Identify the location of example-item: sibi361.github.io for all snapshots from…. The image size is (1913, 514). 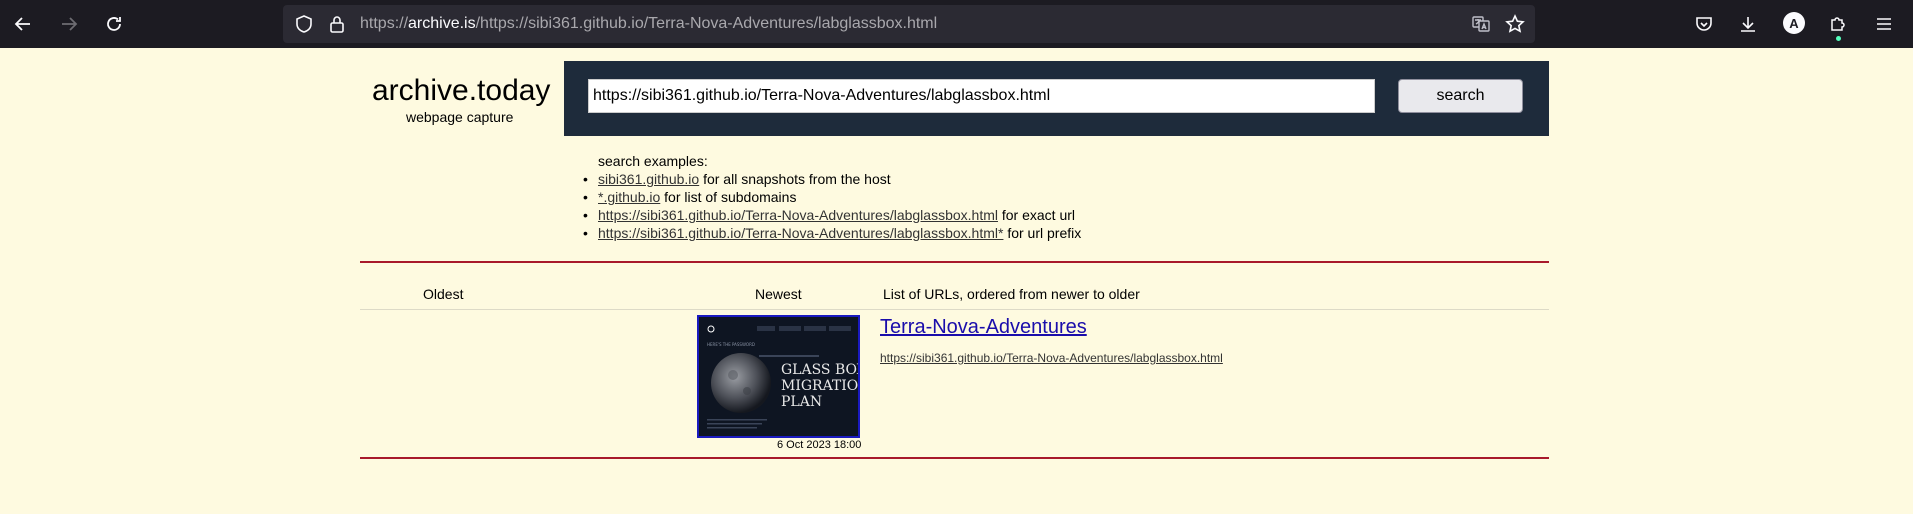
(830, 179).